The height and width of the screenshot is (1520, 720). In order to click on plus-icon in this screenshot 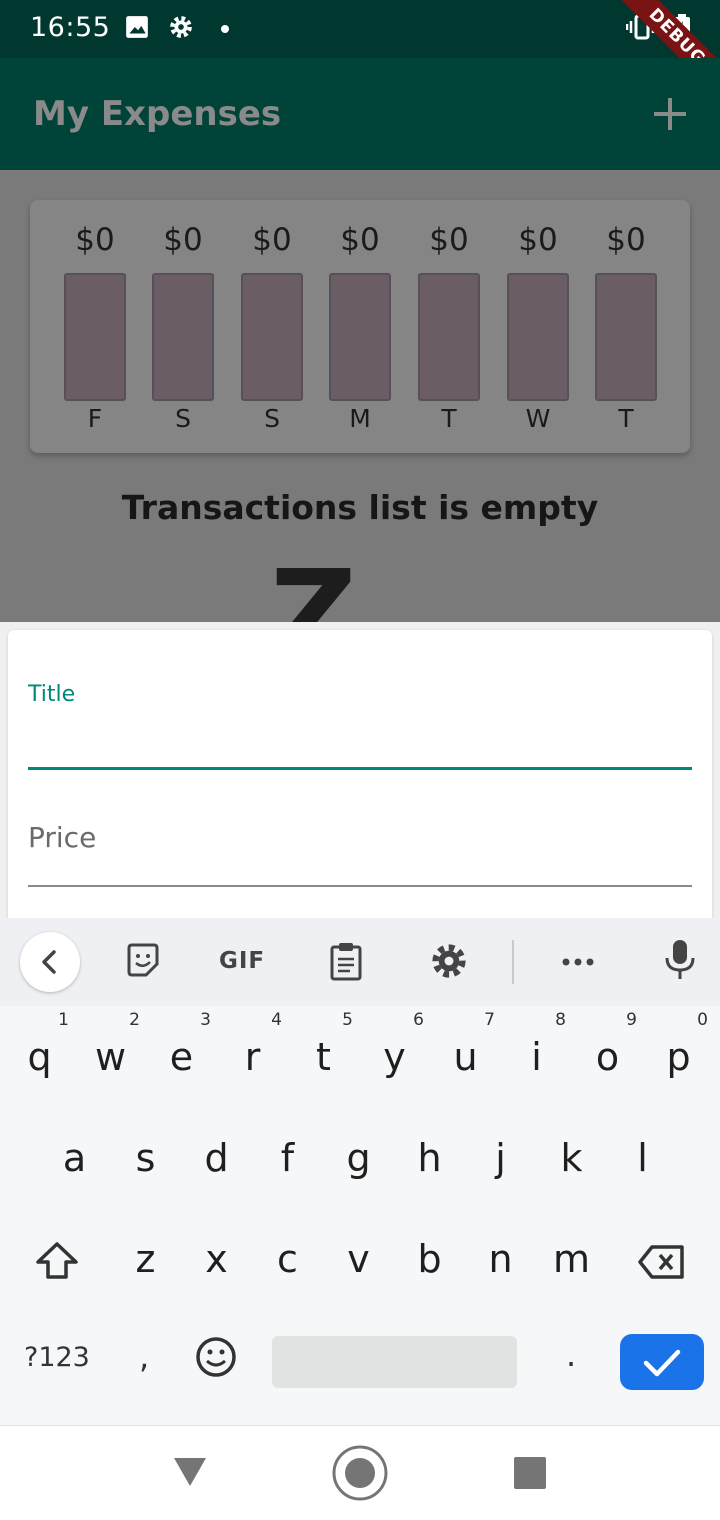, I will do `click(670, 114)`.